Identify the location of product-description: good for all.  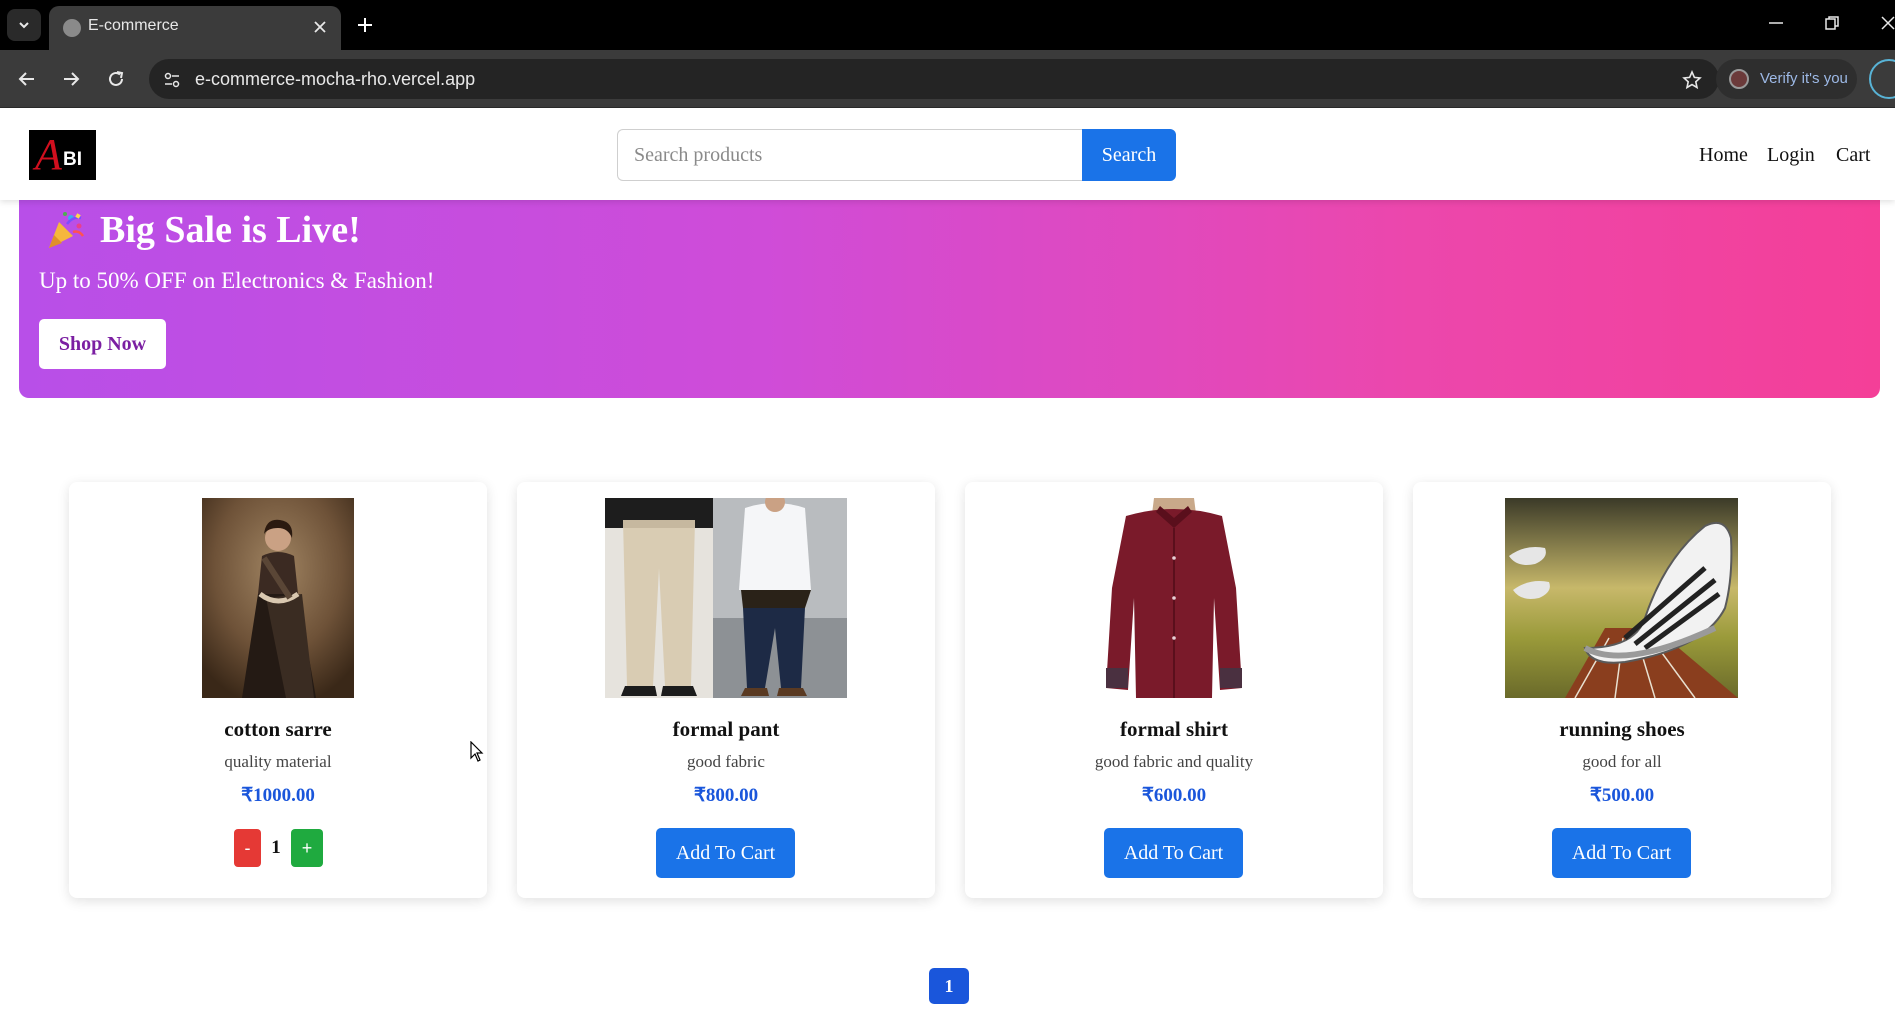
(1622, 761).